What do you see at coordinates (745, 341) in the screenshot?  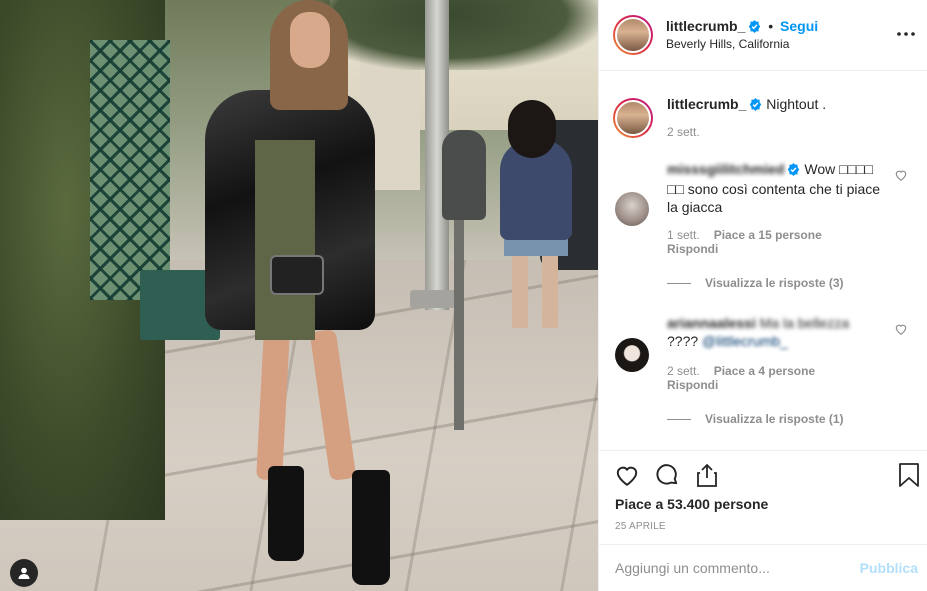 I see `comment-mention: @littlecrumb_` at bounding box center [745, 341].